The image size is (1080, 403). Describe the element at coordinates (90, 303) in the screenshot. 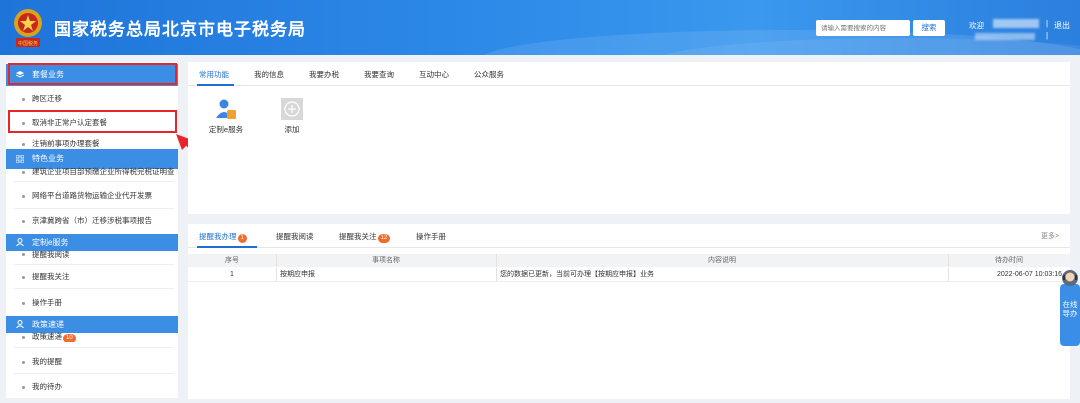

I see `sidebar-item-manual: 操作手册` at that location.